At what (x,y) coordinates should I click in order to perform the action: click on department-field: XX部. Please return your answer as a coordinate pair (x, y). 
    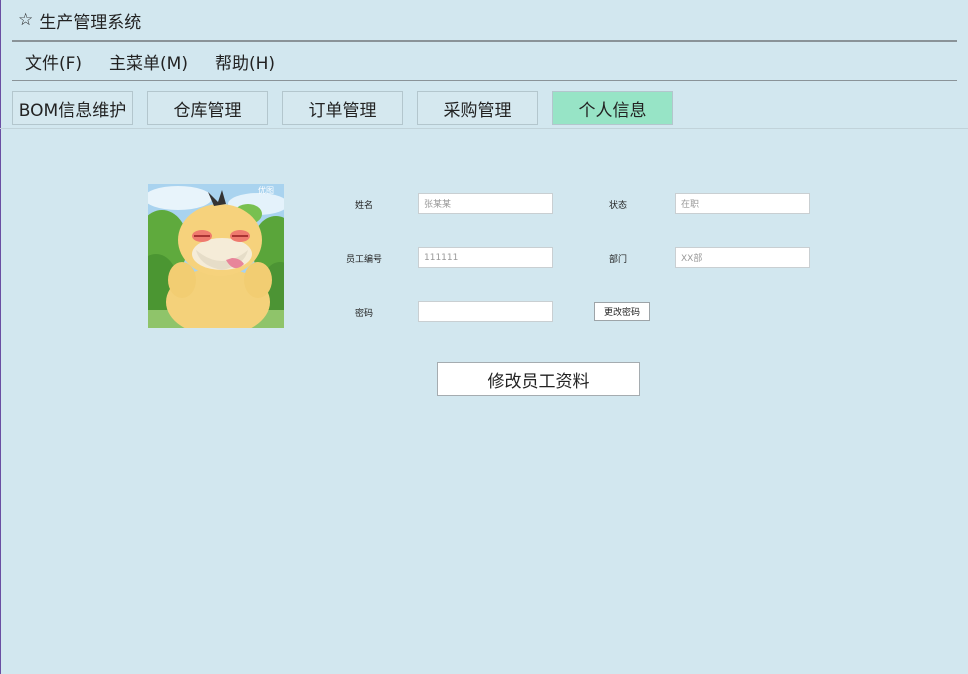
    Looking at the image, I should click on (742, 257).